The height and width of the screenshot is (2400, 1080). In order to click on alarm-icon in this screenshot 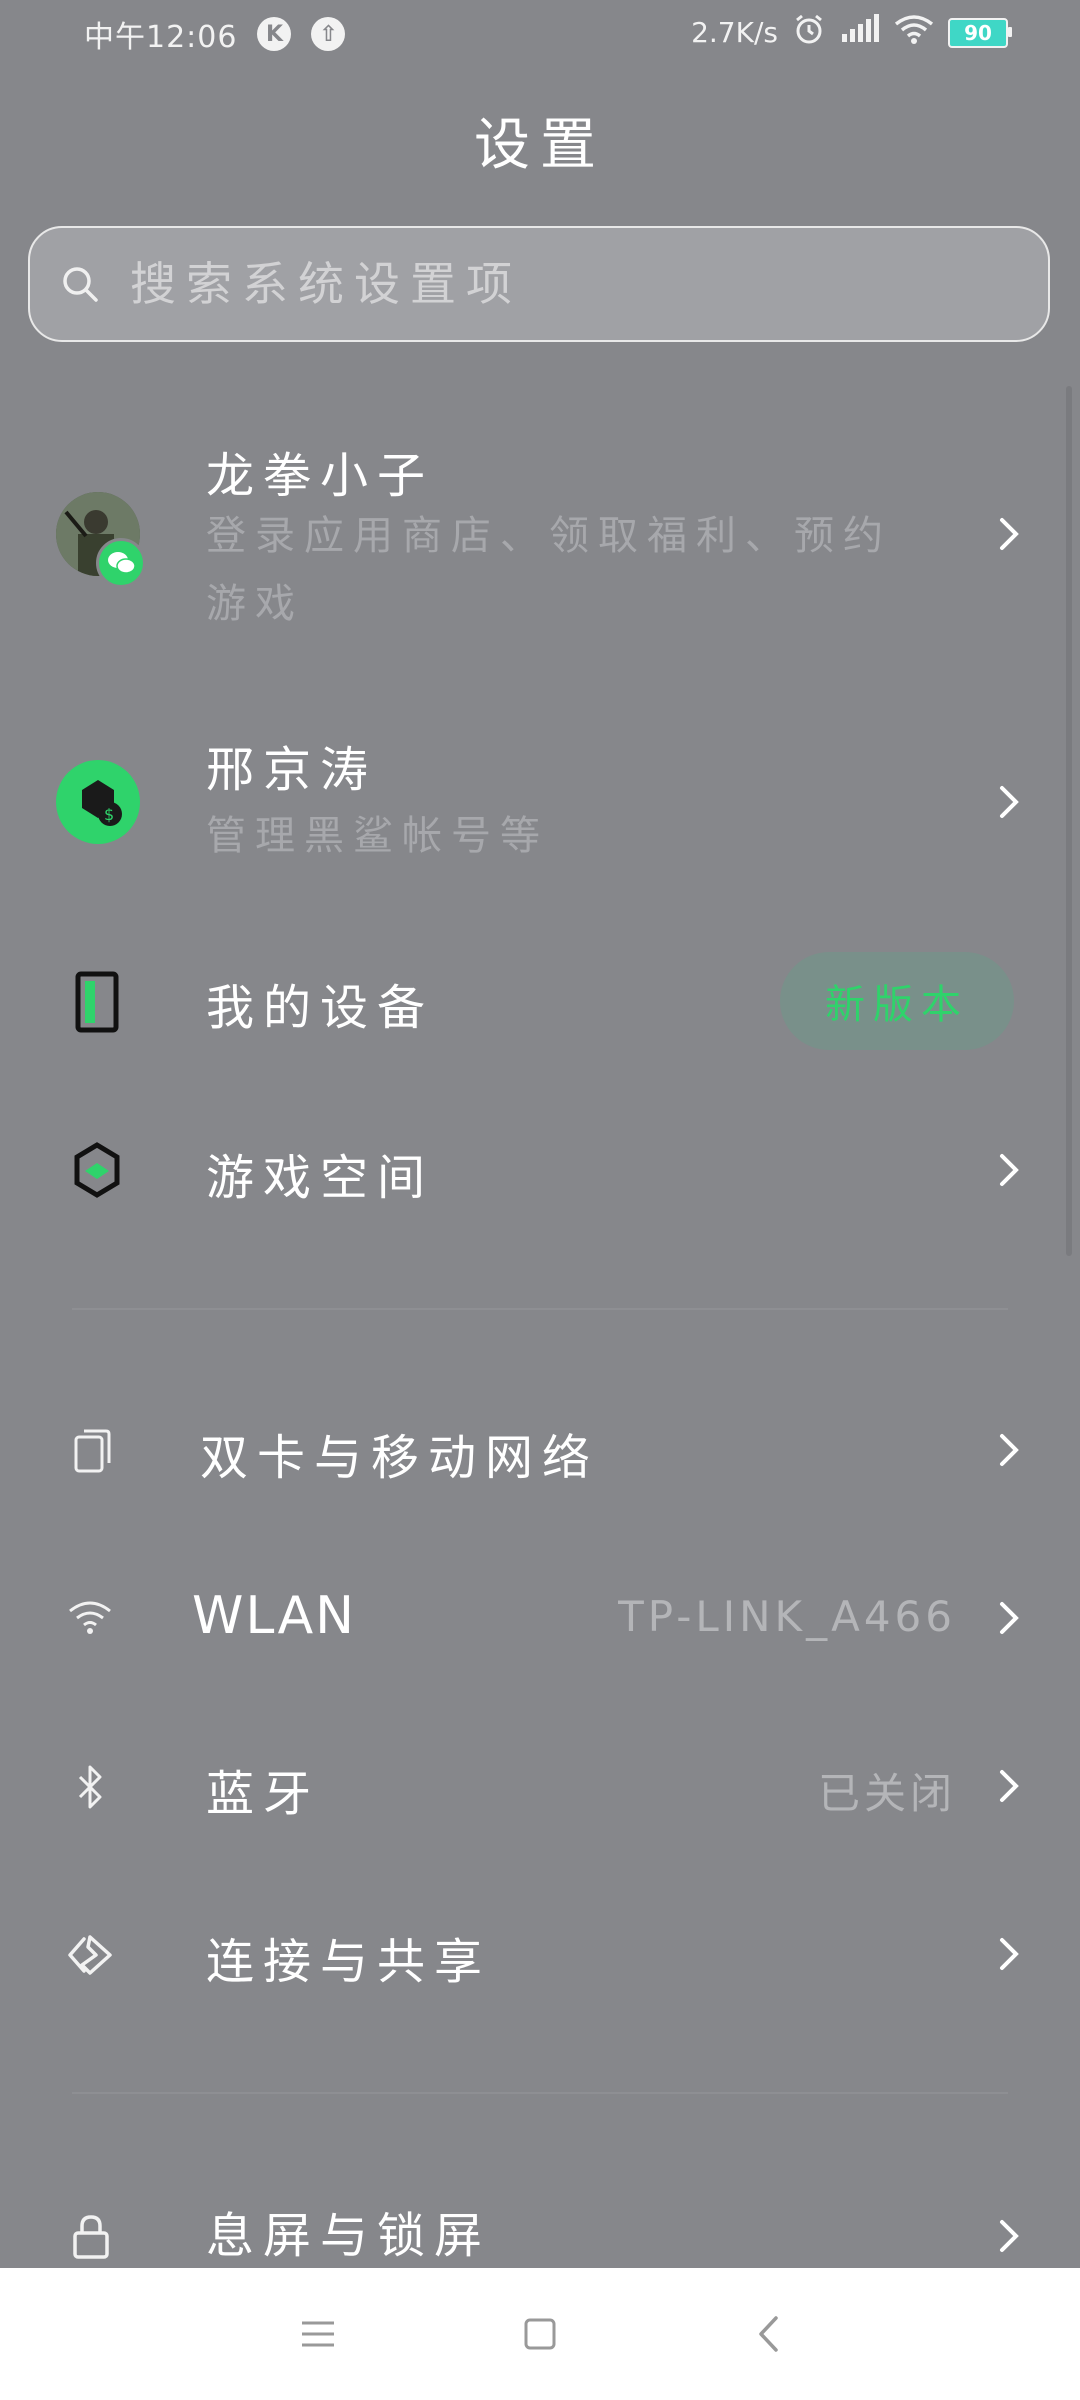, I will do `click(809, 32)`.